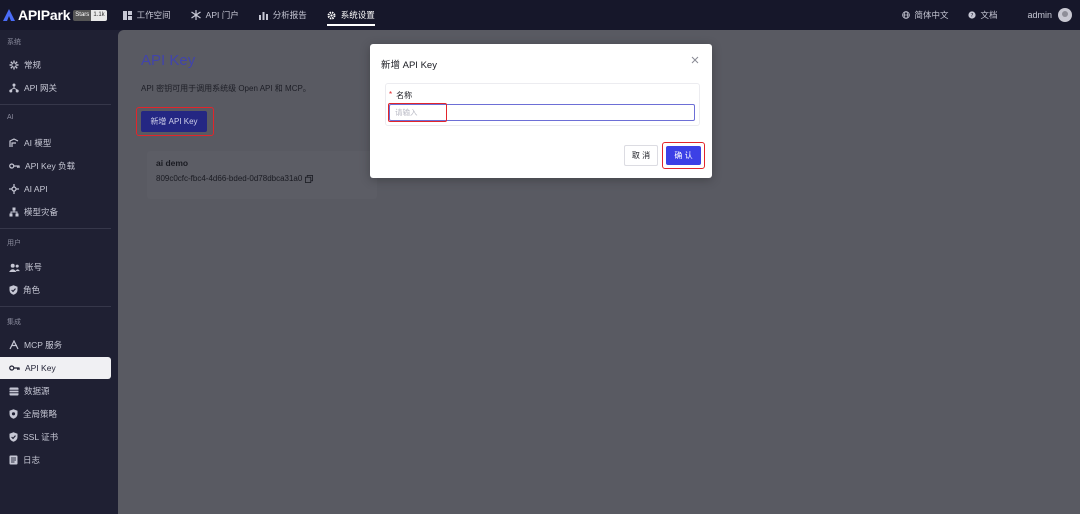 The image size is (1080, 514). Describe the element at coordinates (14, 345) in the screenshot. I see `mcp-icon` at that location.